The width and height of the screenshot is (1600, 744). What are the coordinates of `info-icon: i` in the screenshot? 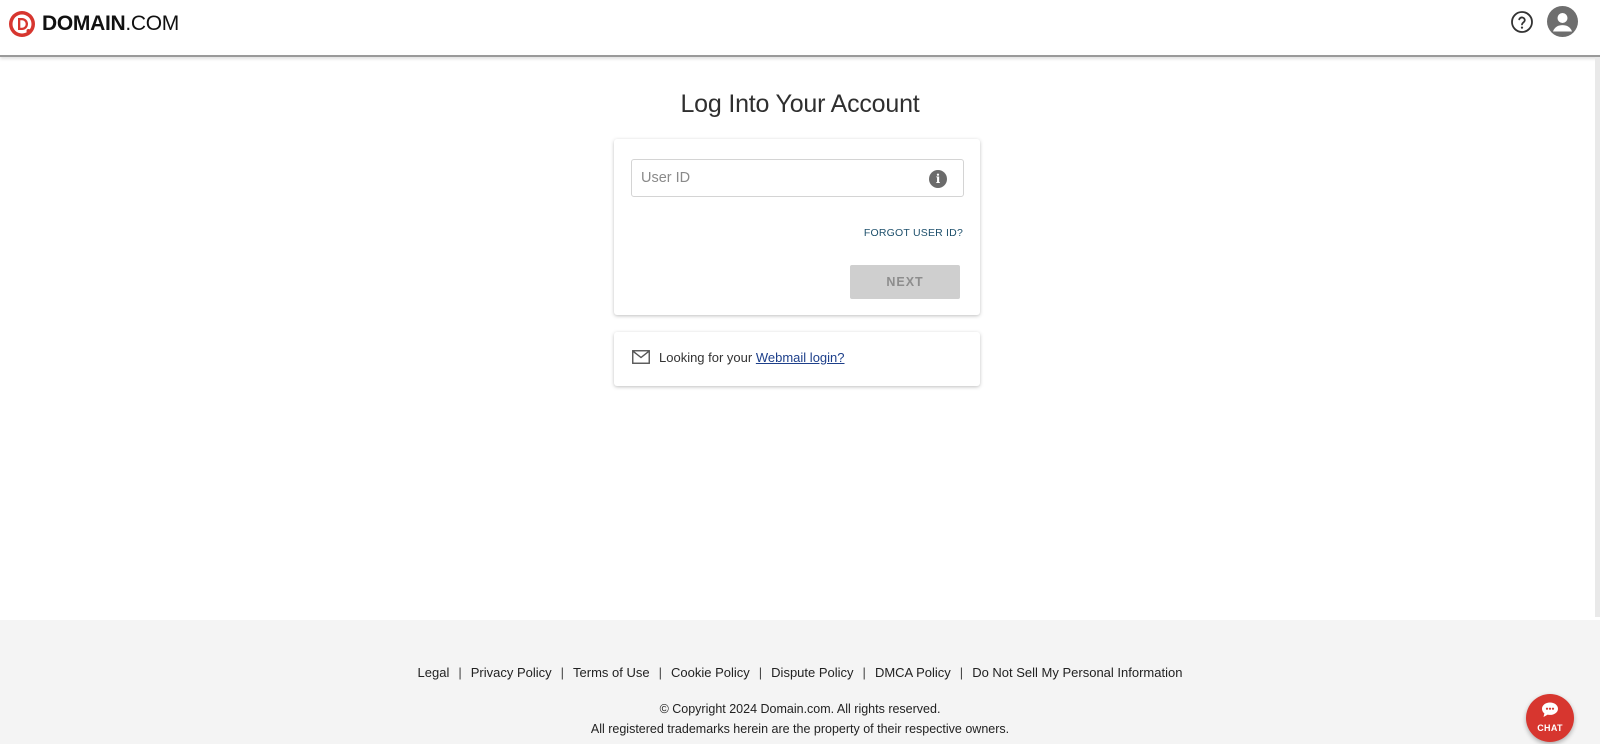 It's located at (938, 179).